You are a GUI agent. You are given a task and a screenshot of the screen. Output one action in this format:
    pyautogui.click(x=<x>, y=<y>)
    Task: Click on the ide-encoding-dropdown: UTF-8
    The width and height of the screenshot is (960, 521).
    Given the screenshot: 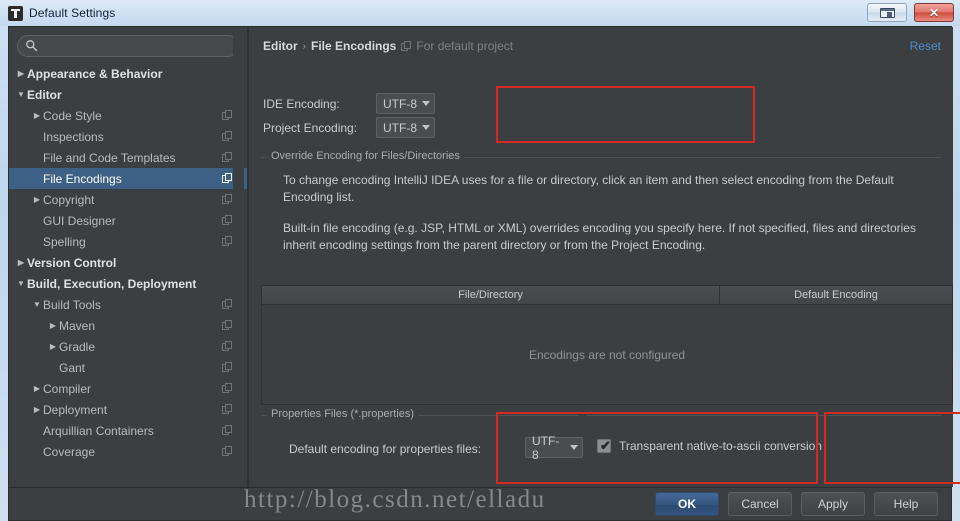 What is the action you would take?
    pyautogui.click(x=405, y=103)
    